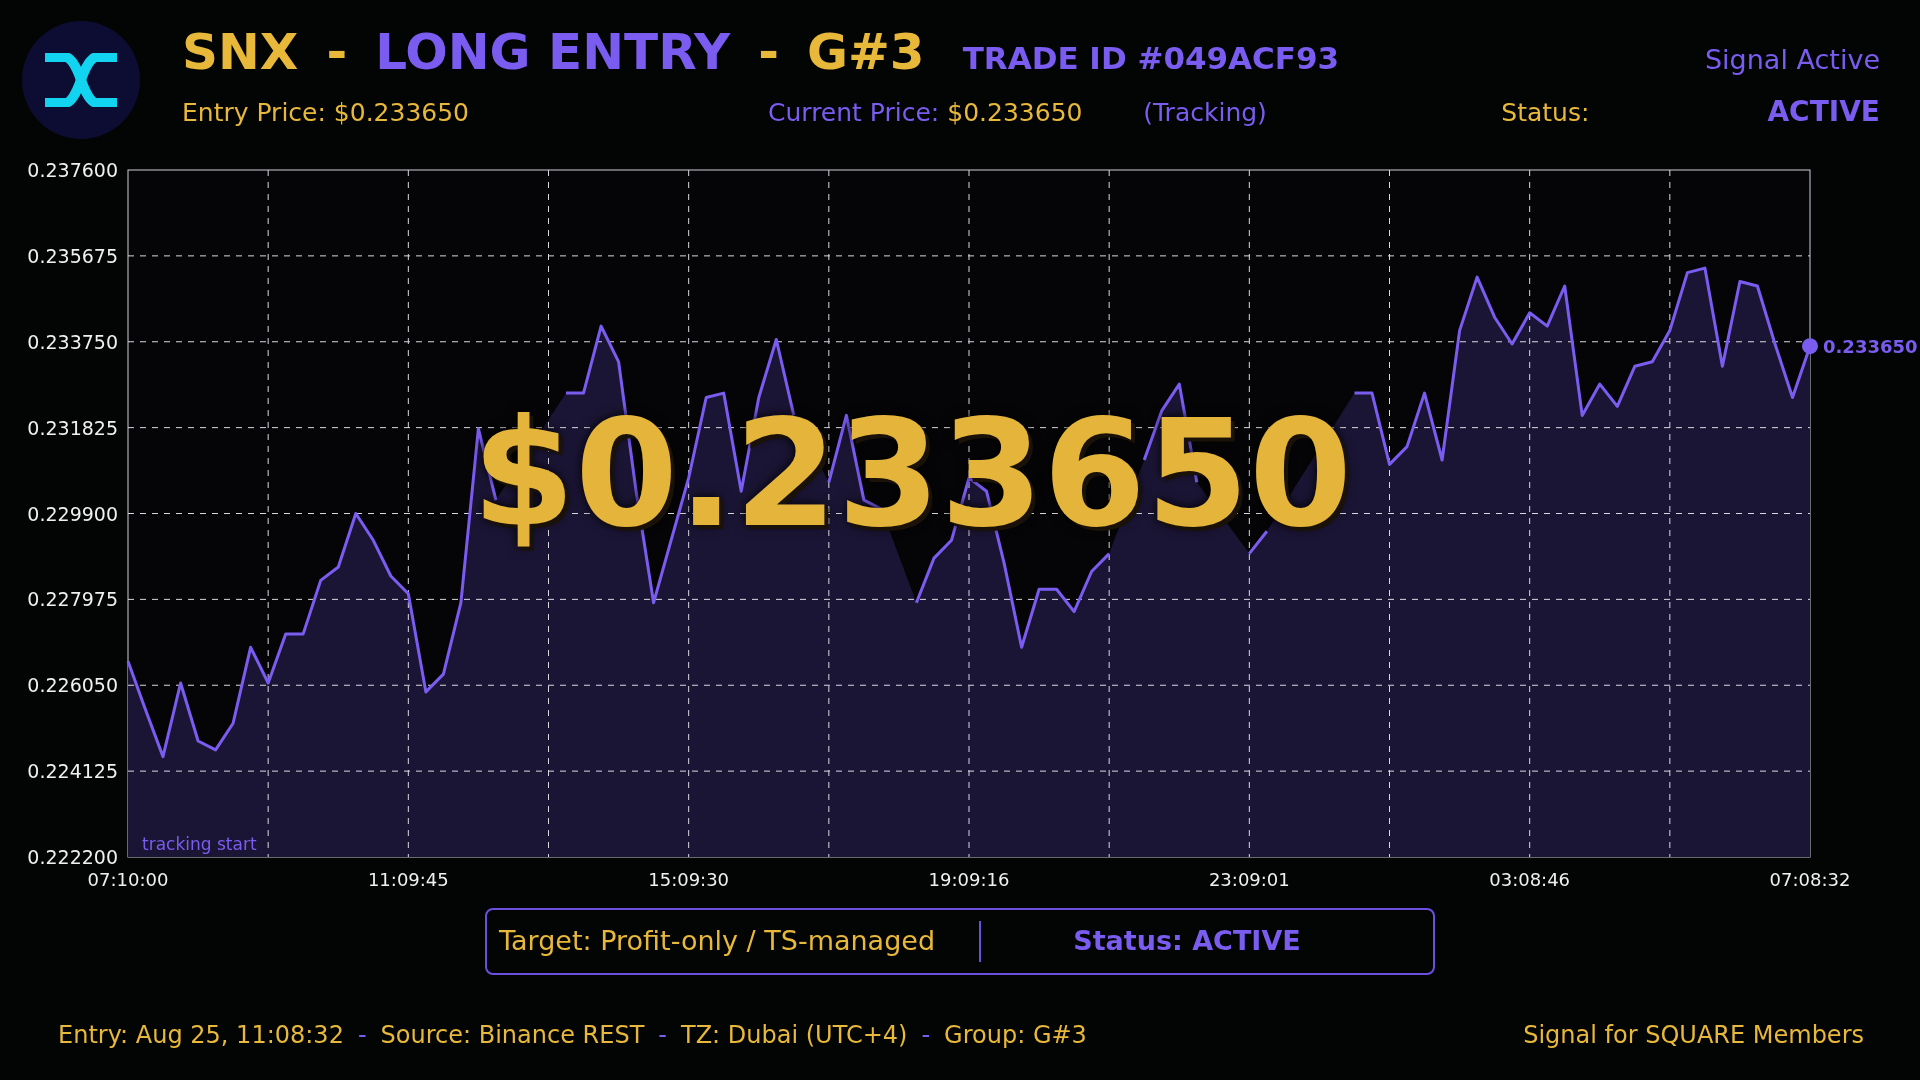 This screenshot has width=1920, height=1080. What do you see at coordinates (512, 1035) in the screenshot?
I see `footer-text: Source: Binance REST` at bounding box center [512, 1035].